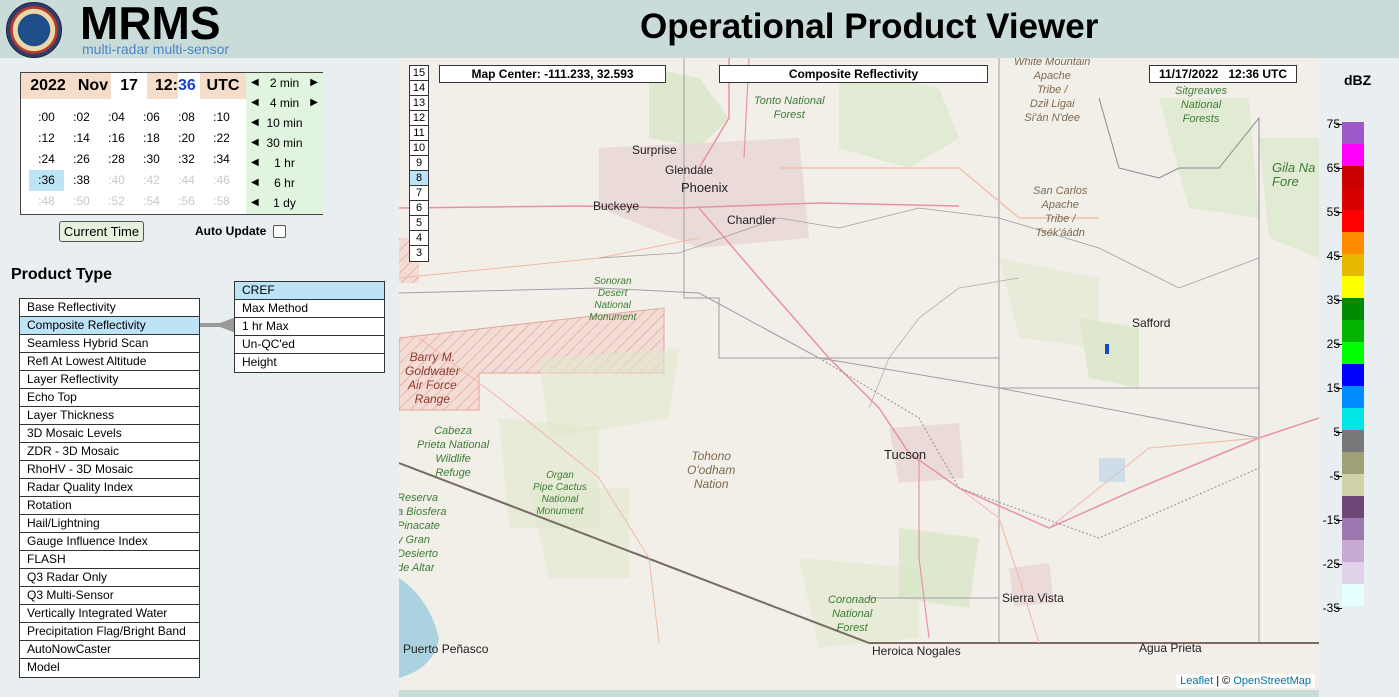 This screenshot has width=1399, height=697. Describe the element at coordinates (81, 159) in the screenshot. I see `minute-option: :26` at that location.